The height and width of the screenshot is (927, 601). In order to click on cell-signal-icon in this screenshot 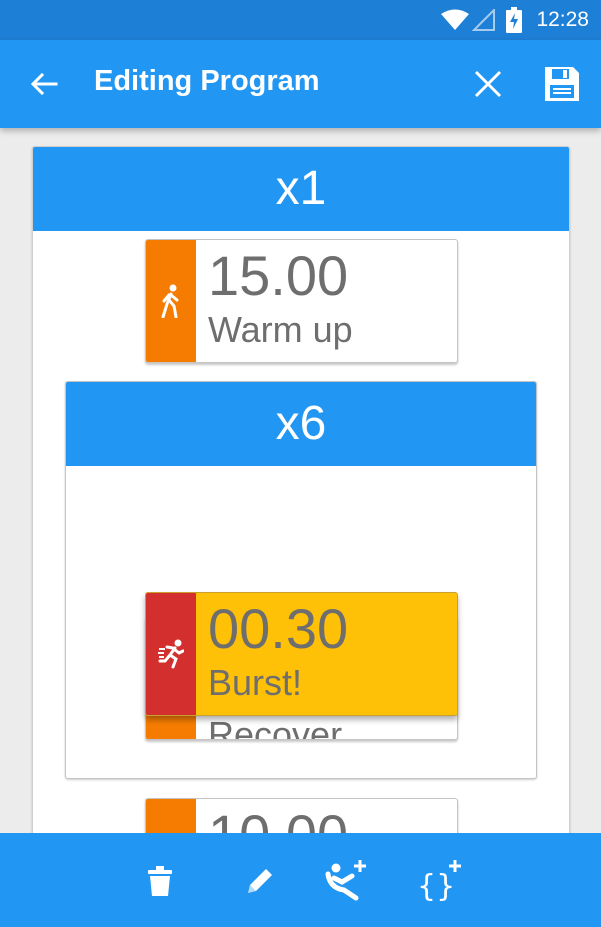, I will do `click(483, 20)`.